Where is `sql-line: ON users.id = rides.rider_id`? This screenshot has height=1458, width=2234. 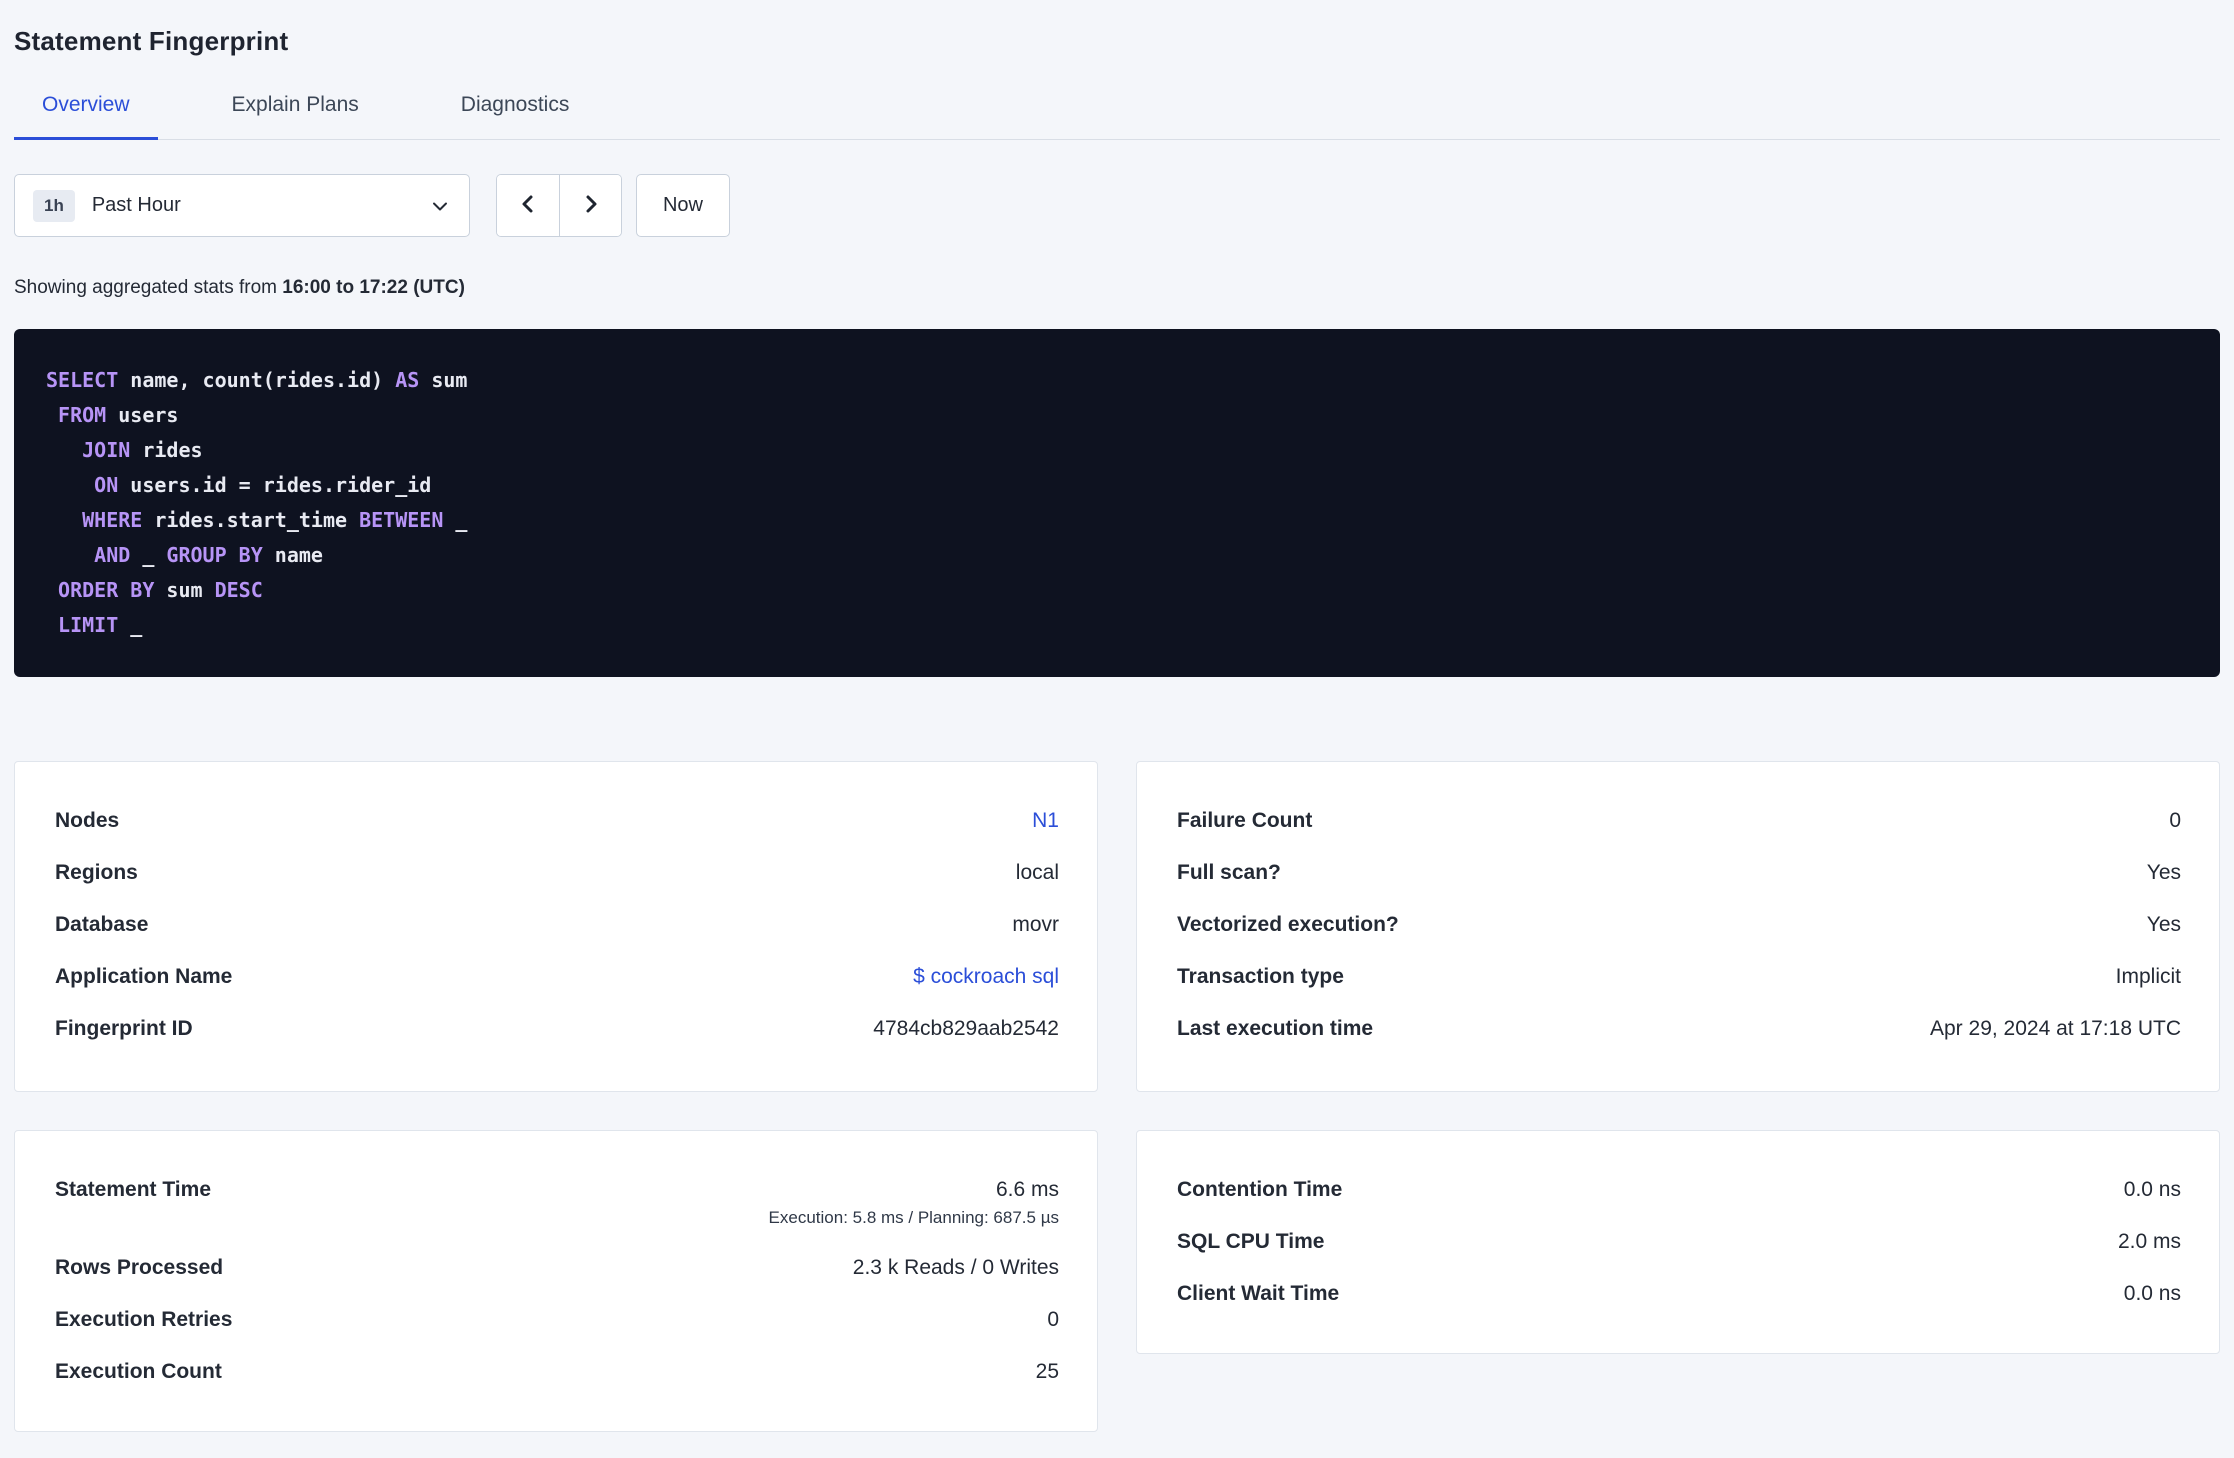
sql-line: ON users.id = rides.rider_id is located at coordinates (1117, 485).